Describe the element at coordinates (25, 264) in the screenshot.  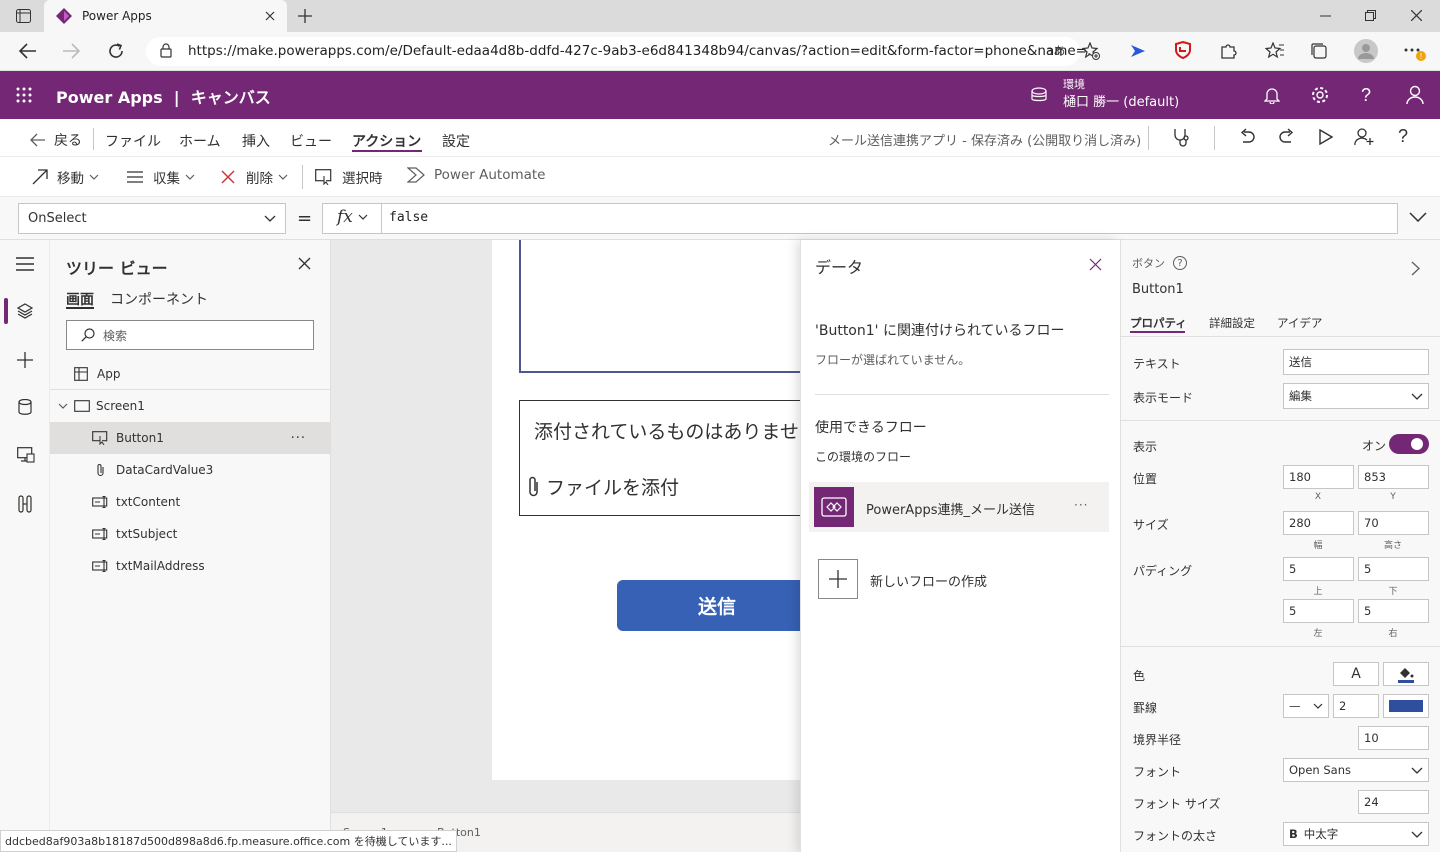
I see `hamburger-menu-icon` at that location.